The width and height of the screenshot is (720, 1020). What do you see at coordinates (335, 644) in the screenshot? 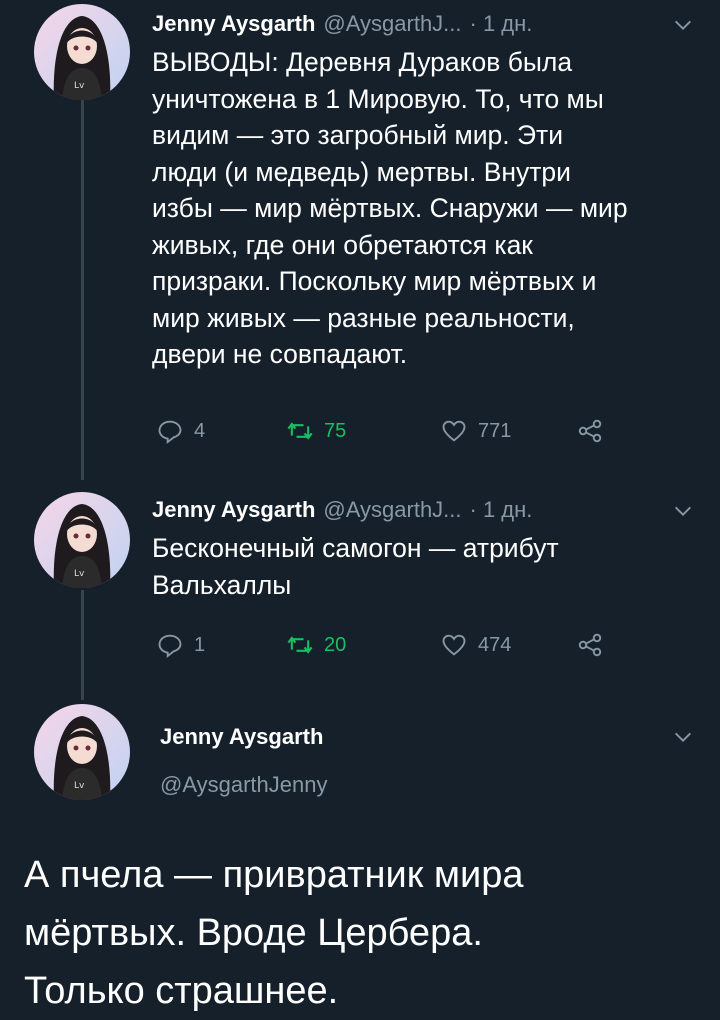
I see `retweet-count: 20` at bounding box center [335, 644].